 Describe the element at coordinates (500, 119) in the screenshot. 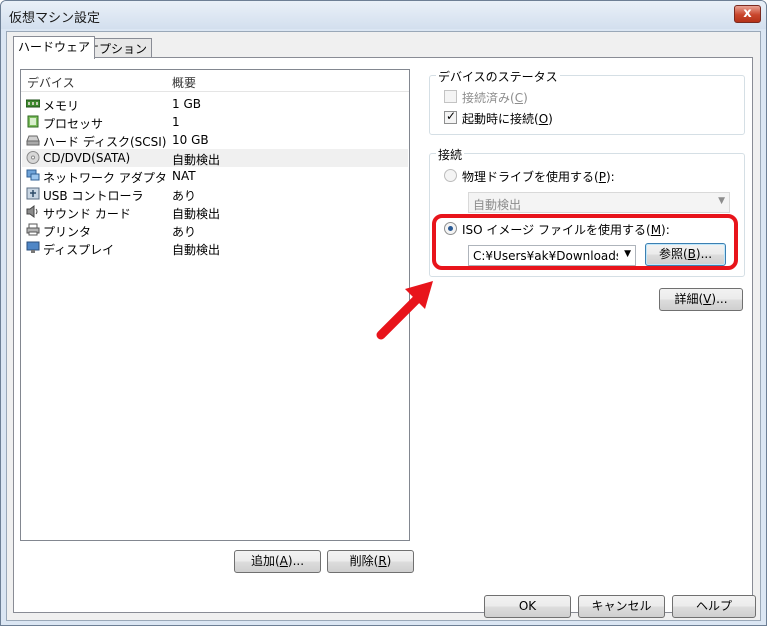

I see `connect-at-power-on-text: 起動時に接続(` at that location.